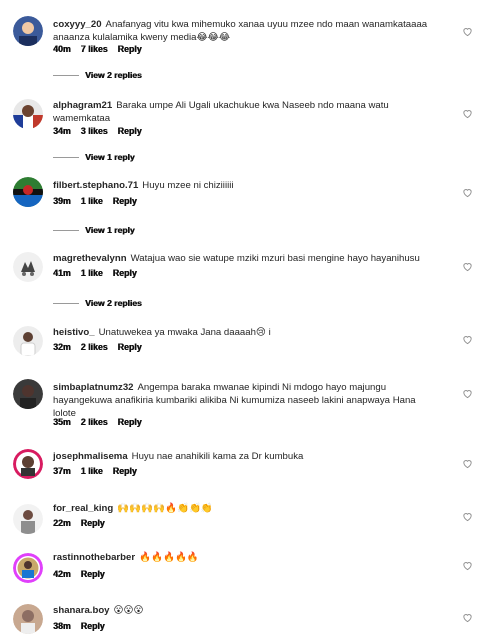  I want to click on username: rastinnothebarber, so click(94, 557).